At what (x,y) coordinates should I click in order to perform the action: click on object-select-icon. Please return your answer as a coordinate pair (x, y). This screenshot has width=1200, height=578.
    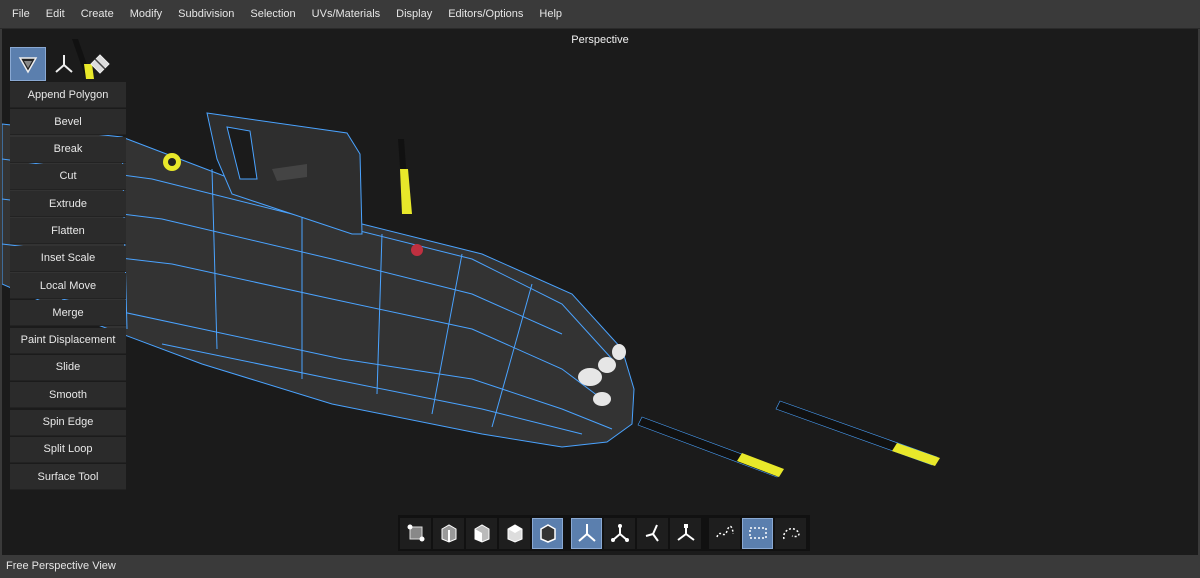
    Looking at the image, I should click on (514, 533).